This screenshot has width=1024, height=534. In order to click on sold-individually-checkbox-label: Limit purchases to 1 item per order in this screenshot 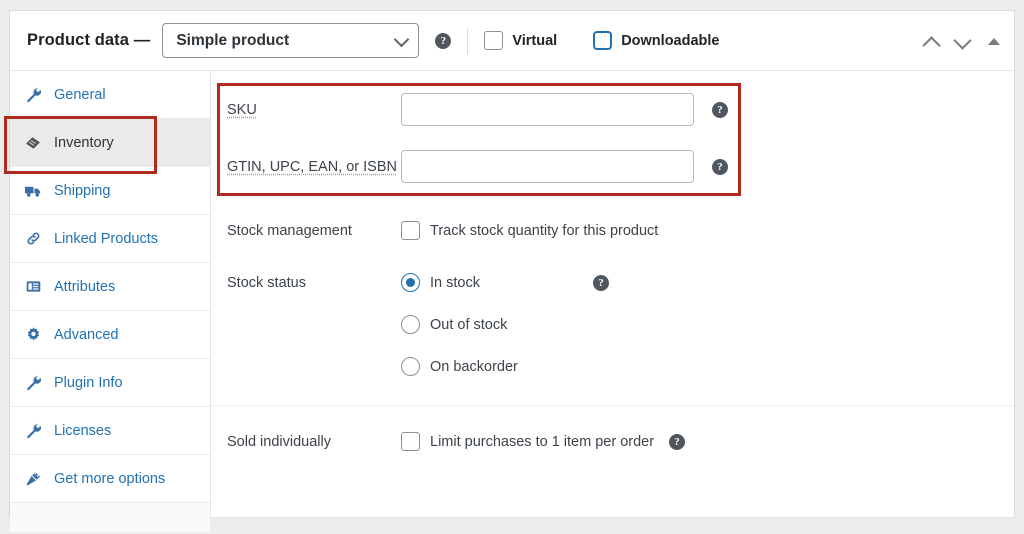, I will do `click(542, 441)`.